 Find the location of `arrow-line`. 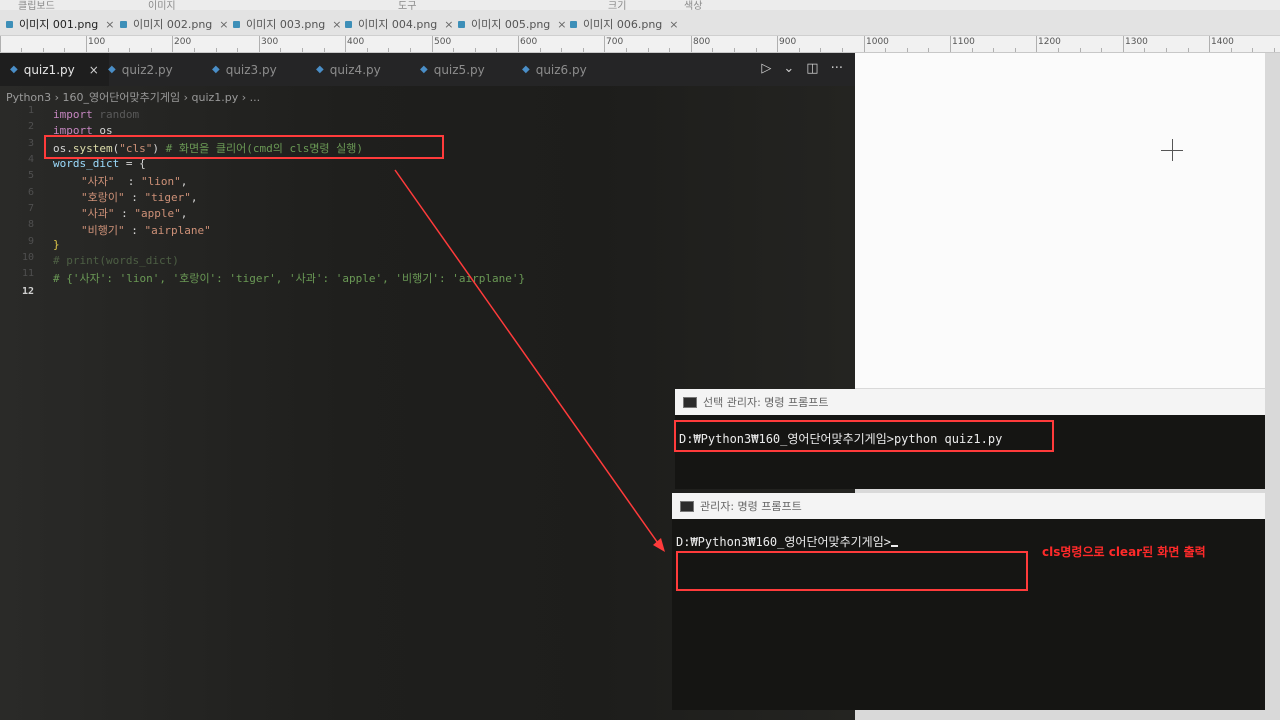

arrow-line is located at coordinates (527, 358).